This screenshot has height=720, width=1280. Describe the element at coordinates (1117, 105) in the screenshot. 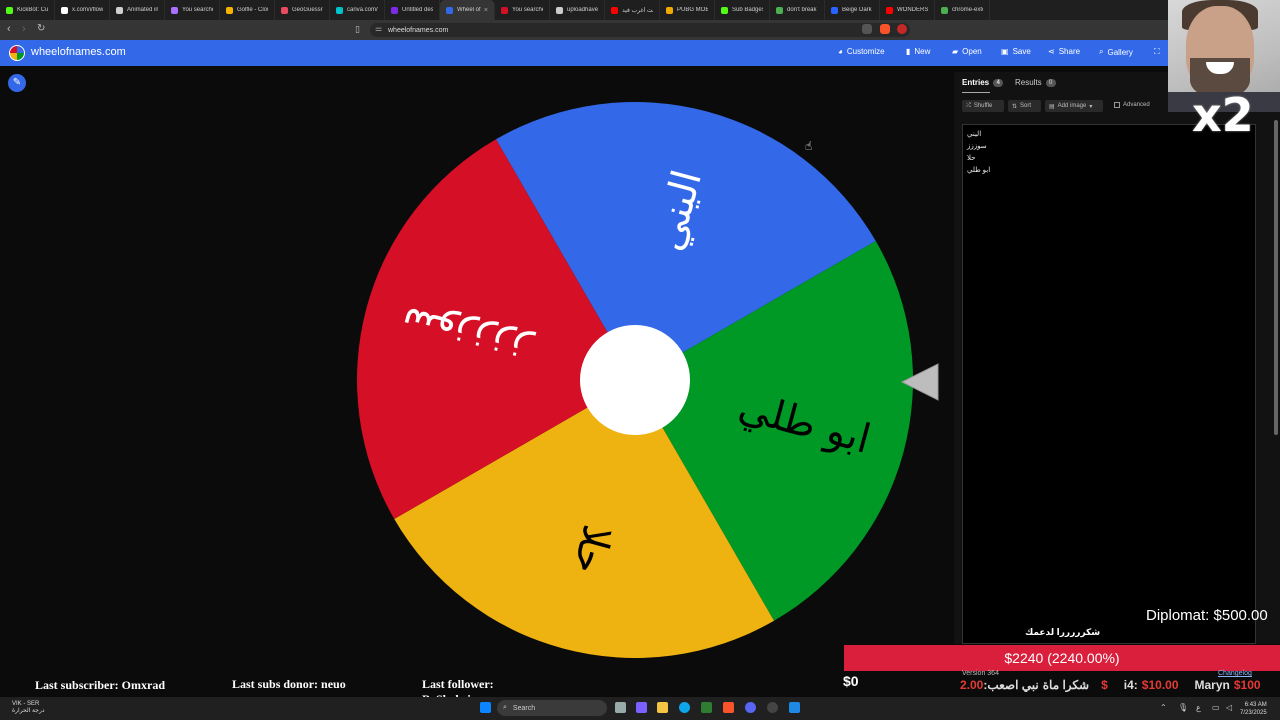

I see `checkbox-box` at that location.